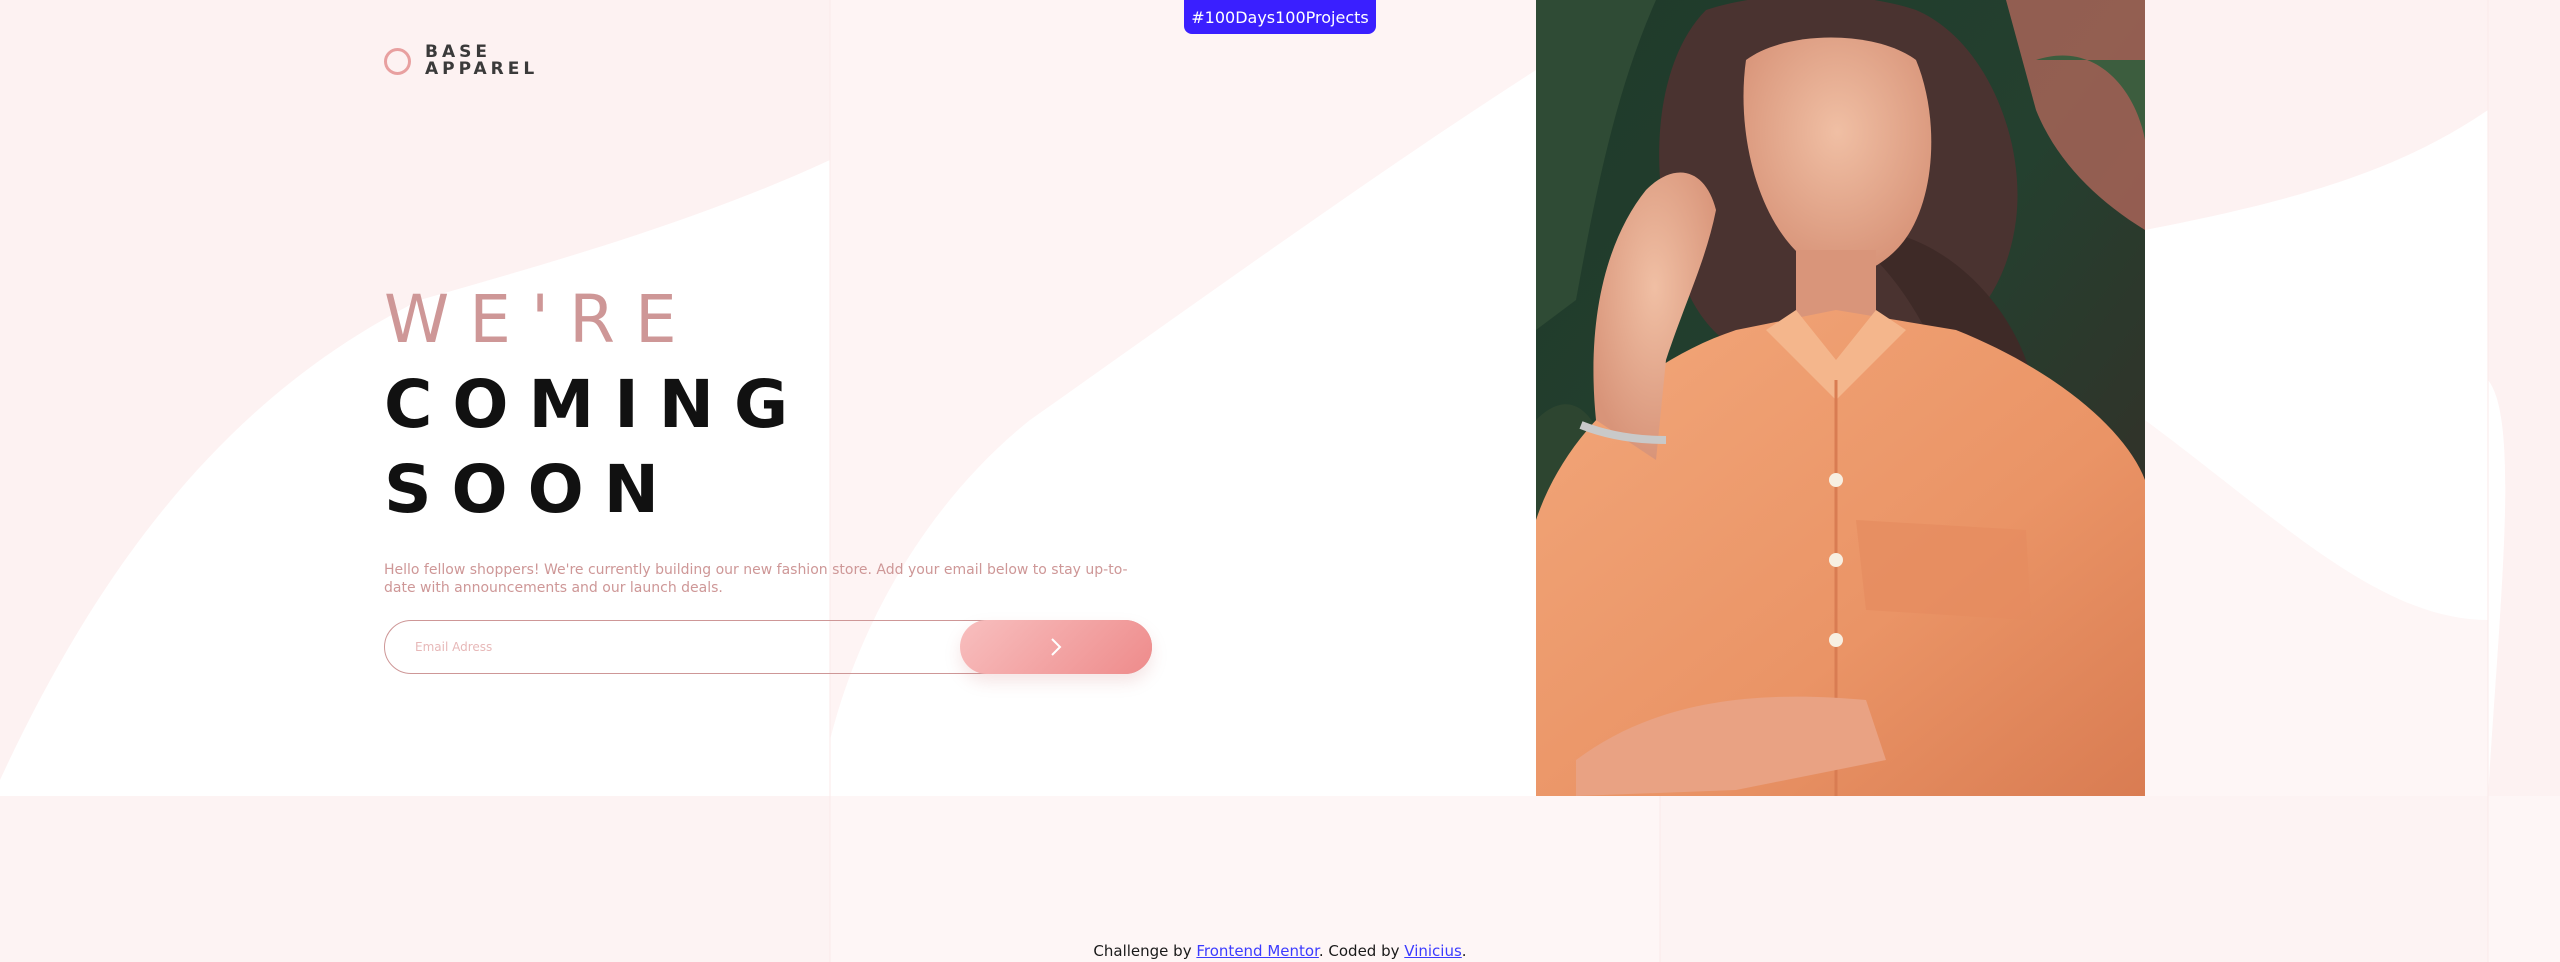  What do you see at coordinates (1359, 951) in the screenshot?
I see `footer-middle: . Coded by` at bounding box center [1359, 951].